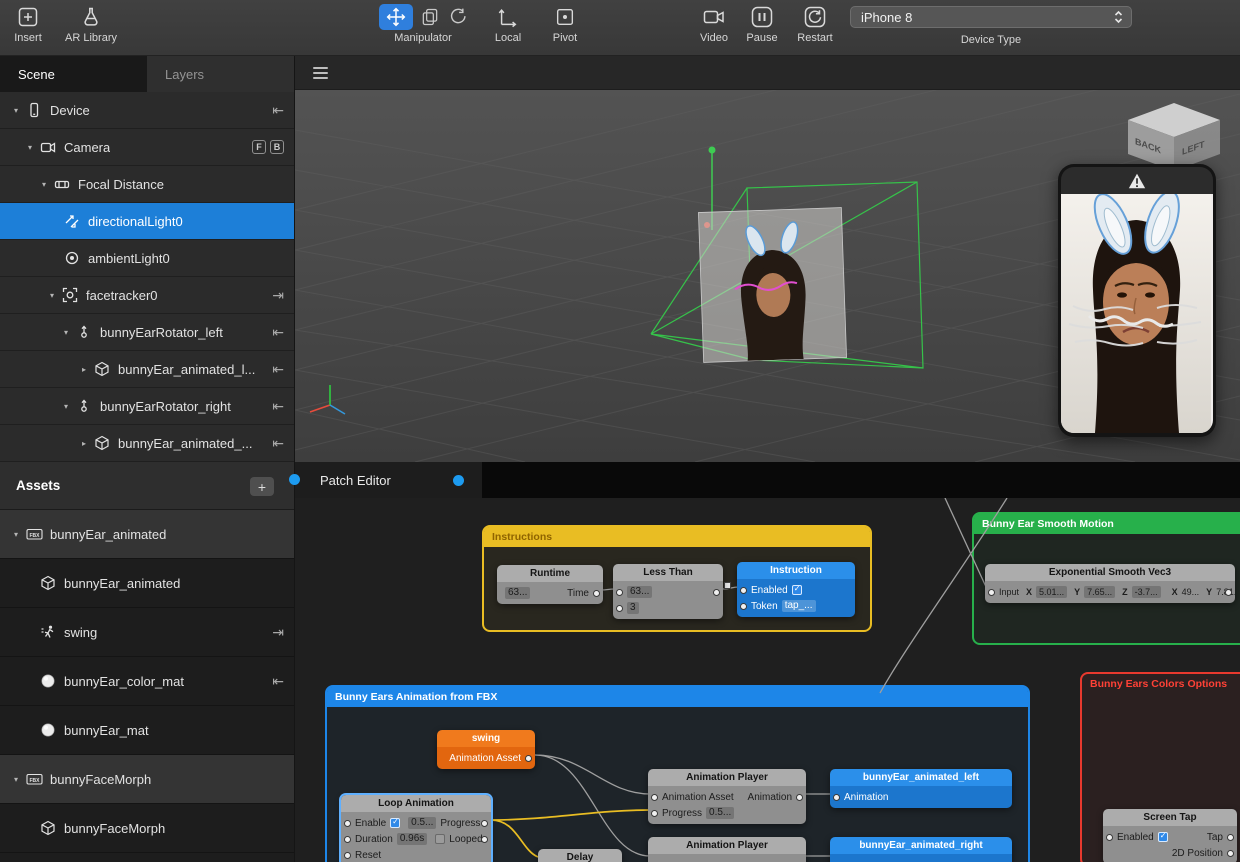 The height and width of the screenshot is (862, 1240). Describe the element at coordinates (147, 443) in the screenshot. I see `tree-row-bunny-ear-animated-right: ▸ bunnyEar_animated_... ⇤` at that location.